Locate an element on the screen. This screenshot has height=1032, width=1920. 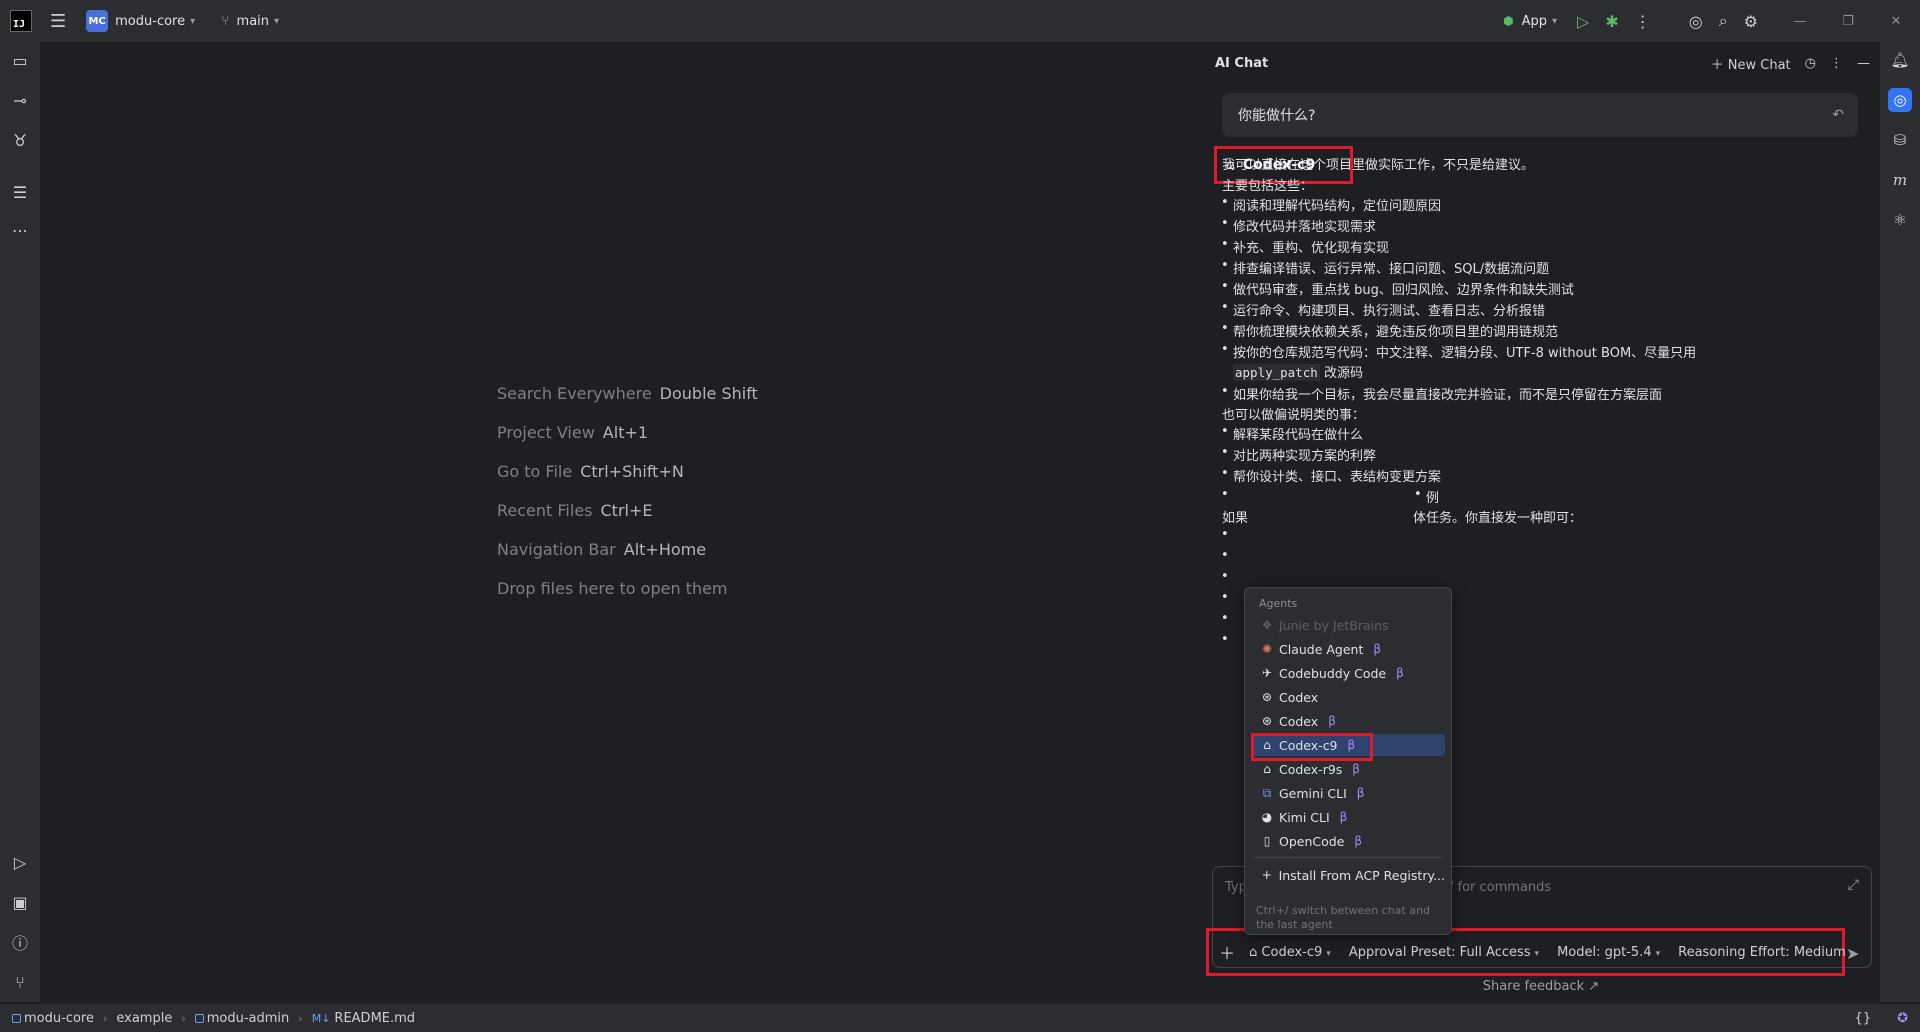
expand-icon: ⤢ is located at coordinates (1853, 885).